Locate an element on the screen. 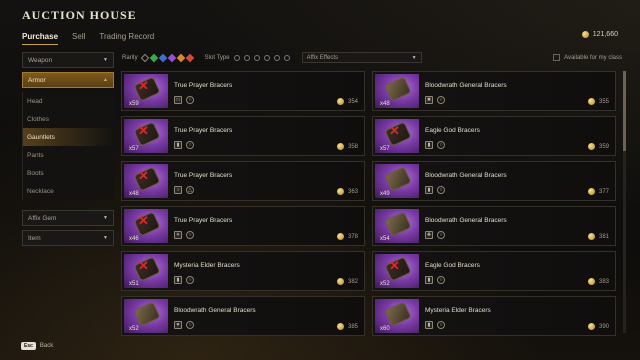 The width and height of the screenshot is (640, 360). affix-slot-icon: △ is located at coordinates (190, 190).